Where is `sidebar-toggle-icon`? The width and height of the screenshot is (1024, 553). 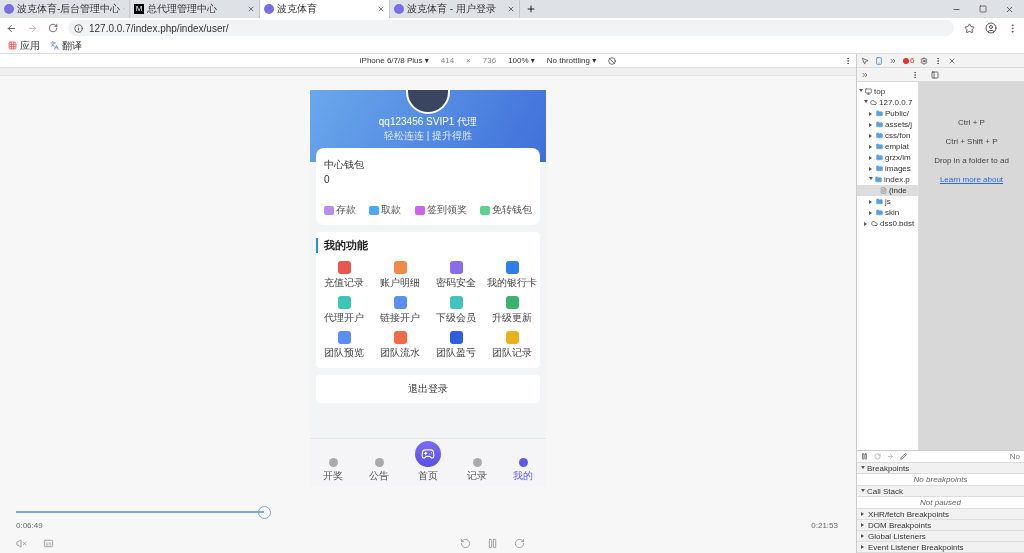 sidebar-toggle-icon is located at coordinates (935, 74).